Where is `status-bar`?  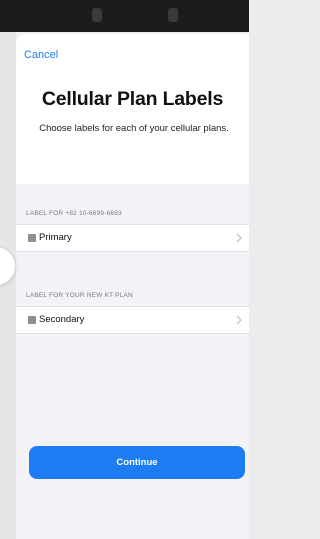 status-bar is located at coordinates (124, 16).